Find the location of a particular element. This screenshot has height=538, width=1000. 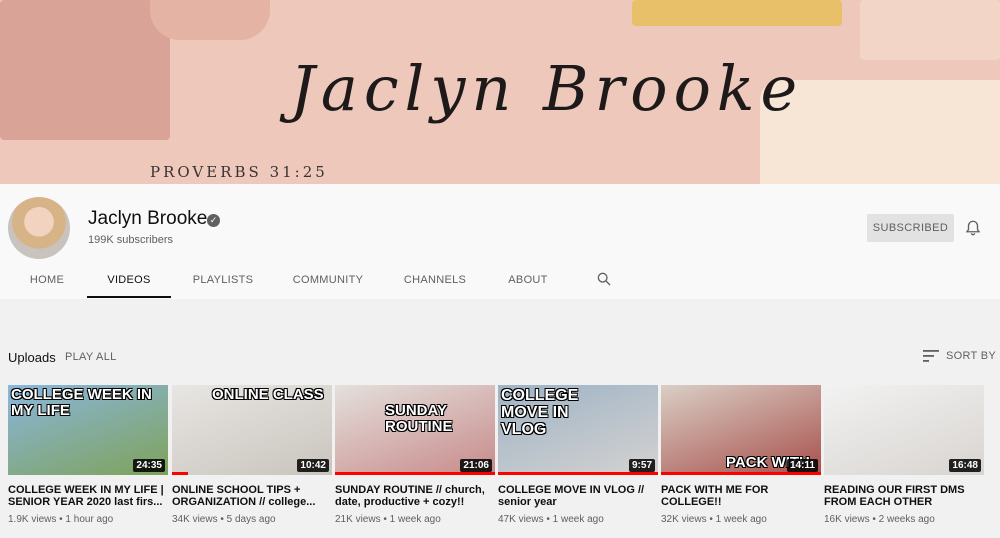

upload-age: 1 hour ago is located at coordinates (89, 519).